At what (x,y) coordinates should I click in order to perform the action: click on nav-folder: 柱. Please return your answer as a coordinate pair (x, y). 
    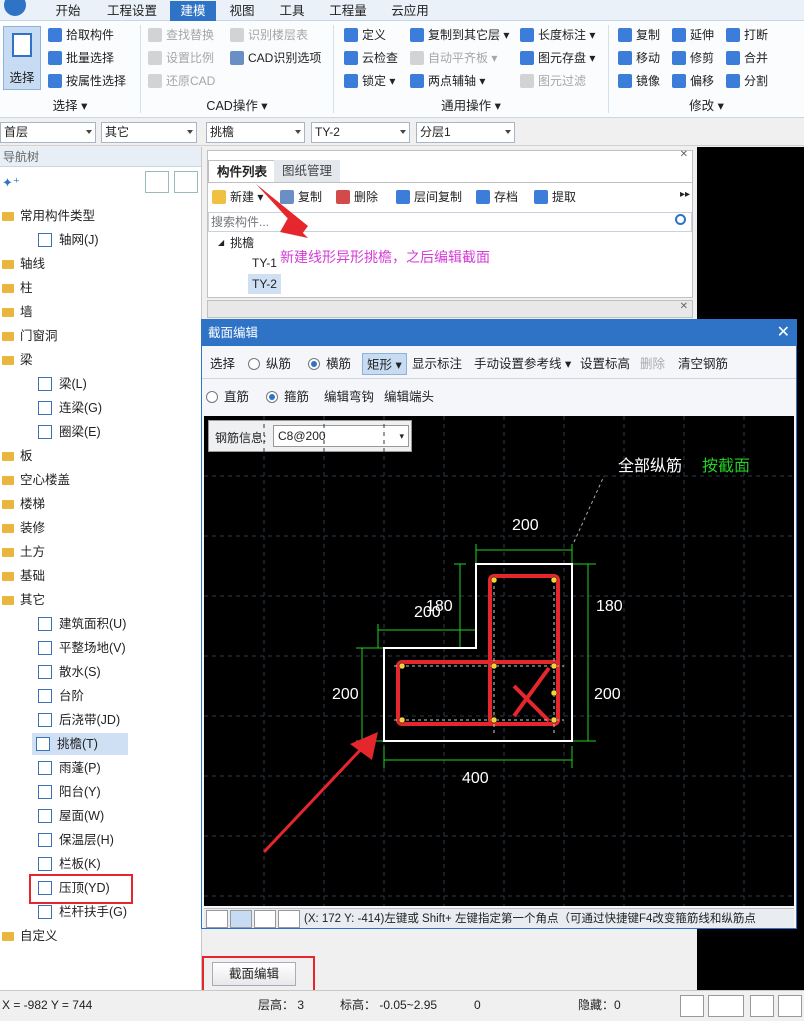
    Looking at the image, I should click on (100, 288).